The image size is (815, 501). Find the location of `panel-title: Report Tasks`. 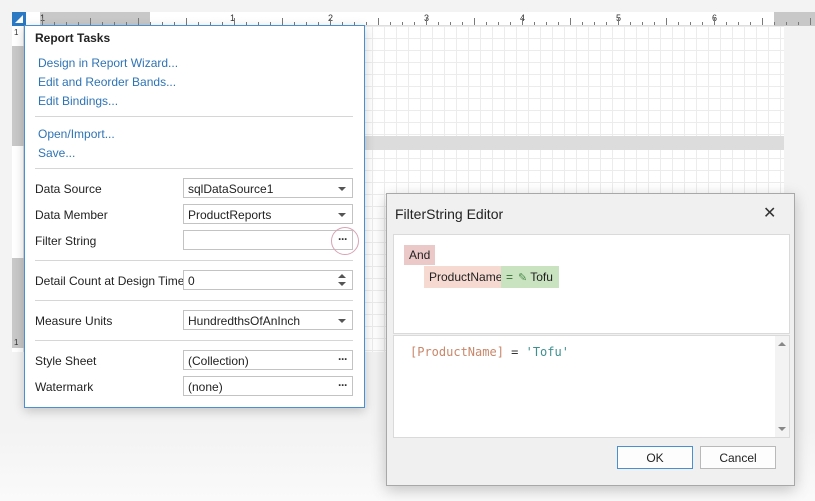

panel-title: Report Tasks is located at coordinates (73, 38).